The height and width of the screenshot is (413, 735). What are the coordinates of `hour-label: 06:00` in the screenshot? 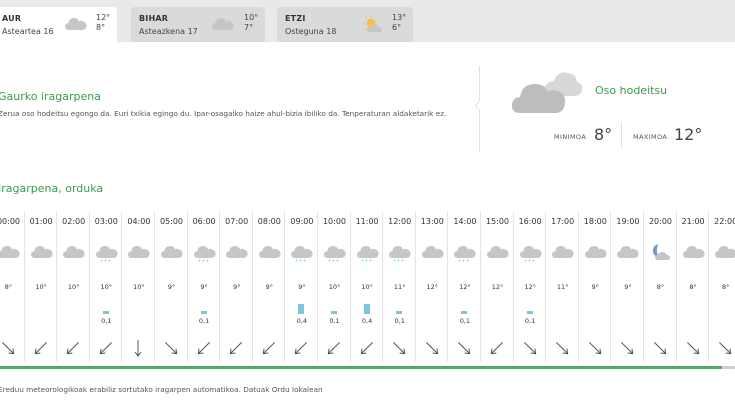 It's located at (204, 221).